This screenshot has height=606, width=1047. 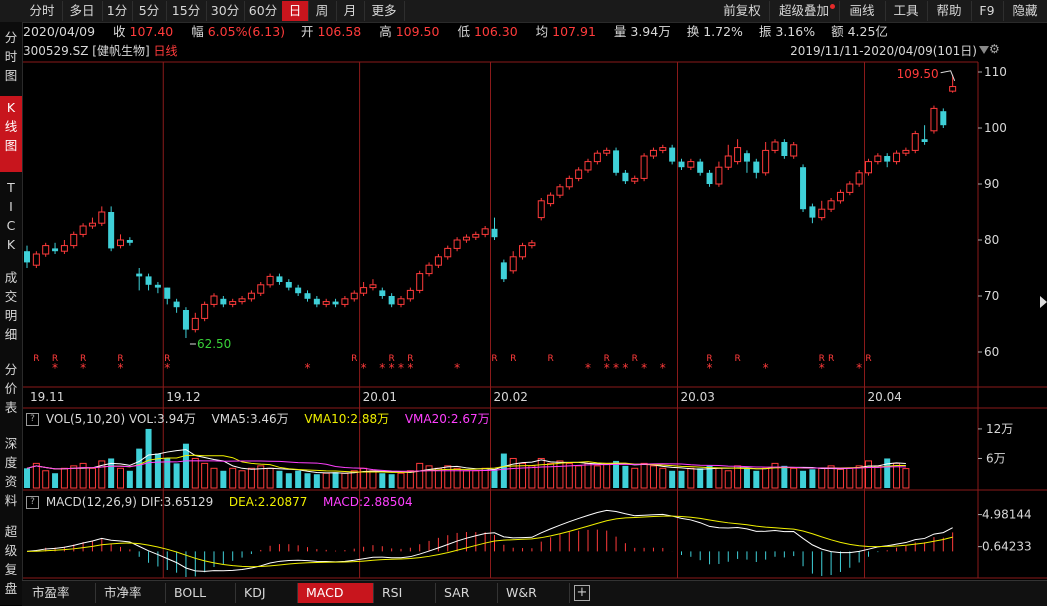 I want to click on dea-line, so click(x=489, y=541).